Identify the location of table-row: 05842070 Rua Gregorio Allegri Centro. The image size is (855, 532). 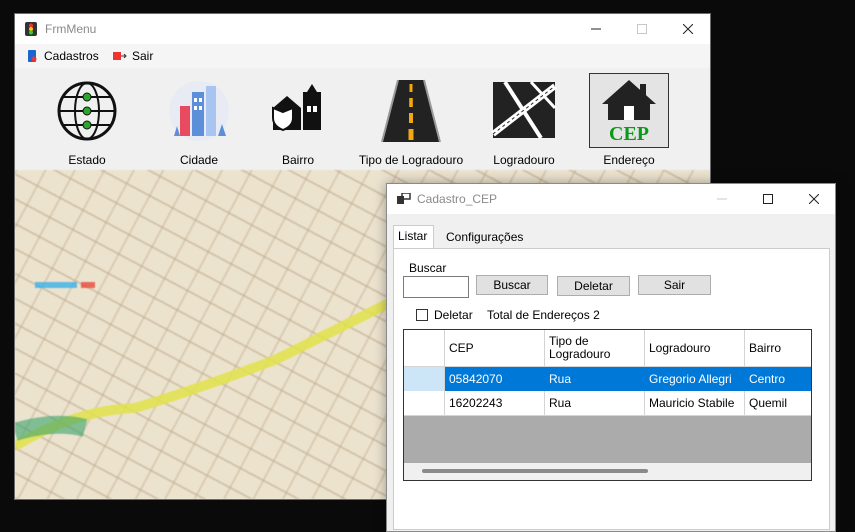
(607, 379).